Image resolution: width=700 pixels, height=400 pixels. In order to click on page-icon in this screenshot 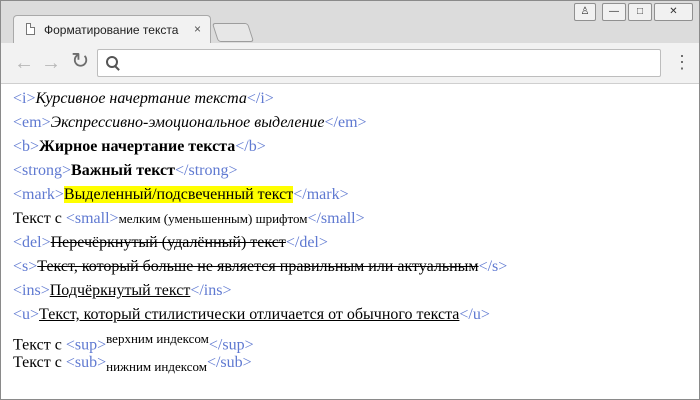, I will do `click(30, 29)`.